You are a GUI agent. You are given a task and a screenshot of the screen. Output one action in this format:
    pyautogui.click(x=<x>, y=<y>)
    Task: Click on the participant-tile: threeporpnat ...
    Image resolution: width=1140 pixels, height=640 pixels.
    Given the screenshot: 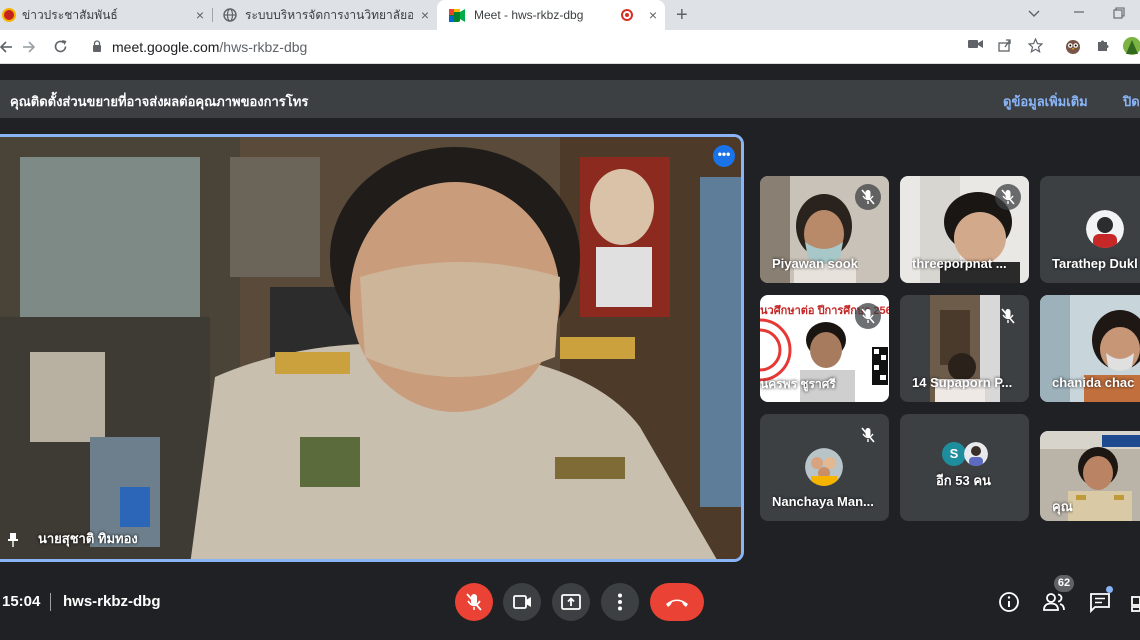 What is the action you would take?
    pyautogui.click(x=964, y=229)
    